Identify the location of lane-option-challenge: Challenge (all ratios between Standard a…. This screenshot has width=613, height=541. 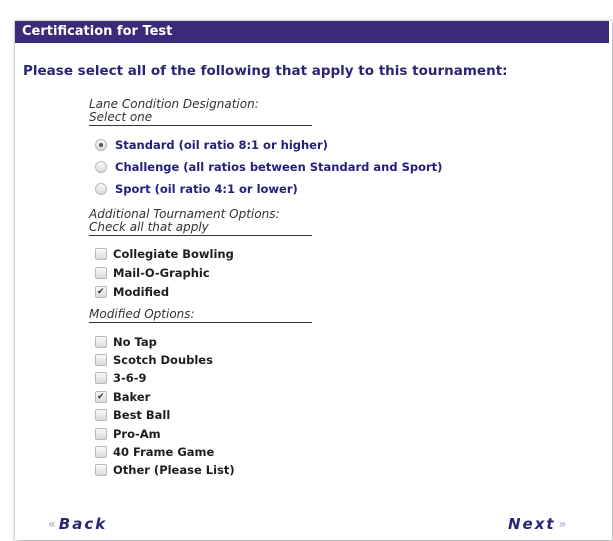
(268, 167).